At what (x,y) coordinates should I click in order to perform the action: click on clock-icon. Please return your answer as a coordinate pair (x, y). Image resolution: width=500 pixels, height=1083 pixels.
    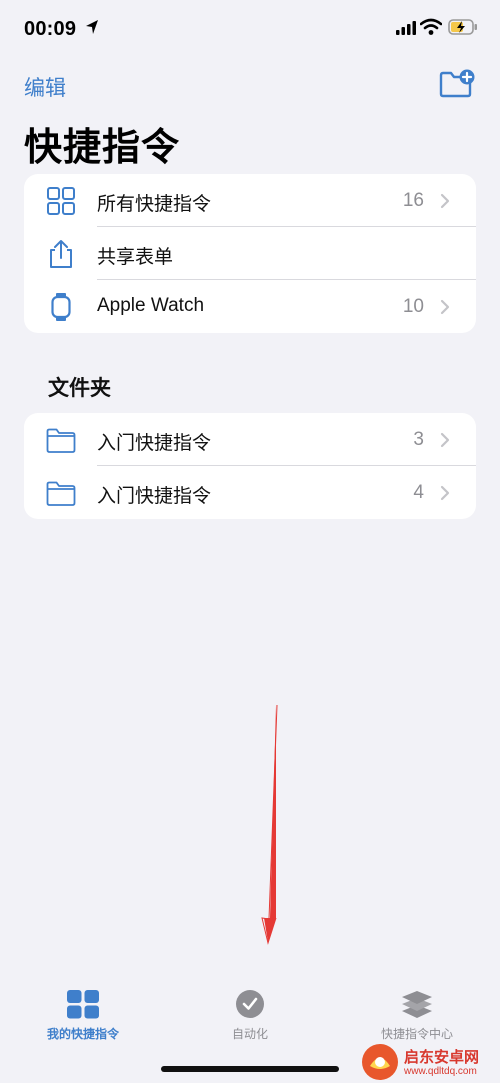
    Looking at the image, I should click on (250, 1004).